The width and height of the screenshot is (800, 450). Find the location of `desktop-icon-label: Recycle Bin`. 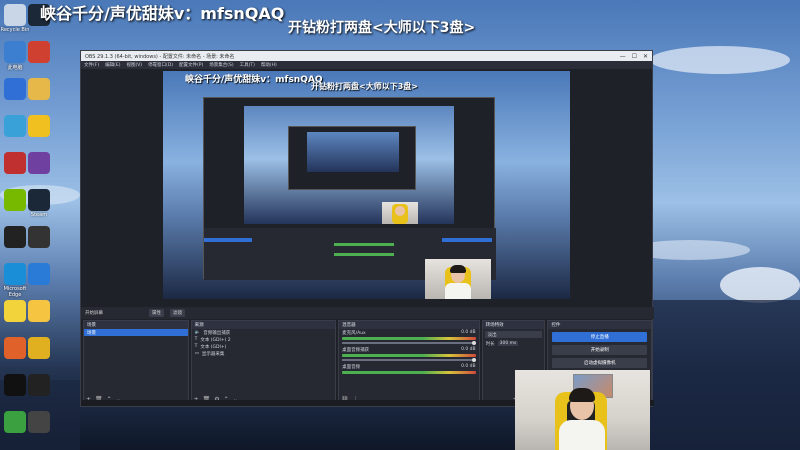

desktop-icon-label: Recycle Bin is located at coordinates (15, 30).